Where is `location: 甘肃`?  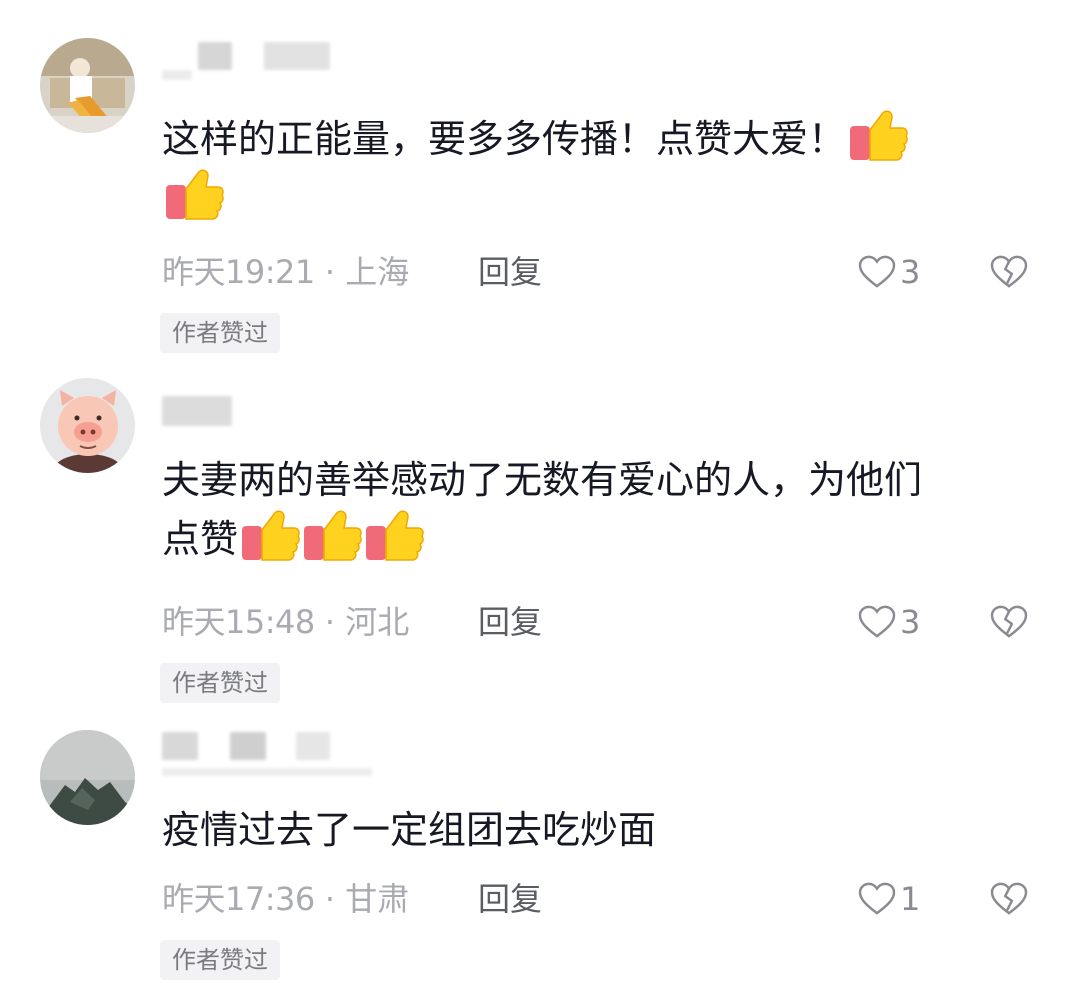
location: 甘肃 is located at coordinates (377, 899).